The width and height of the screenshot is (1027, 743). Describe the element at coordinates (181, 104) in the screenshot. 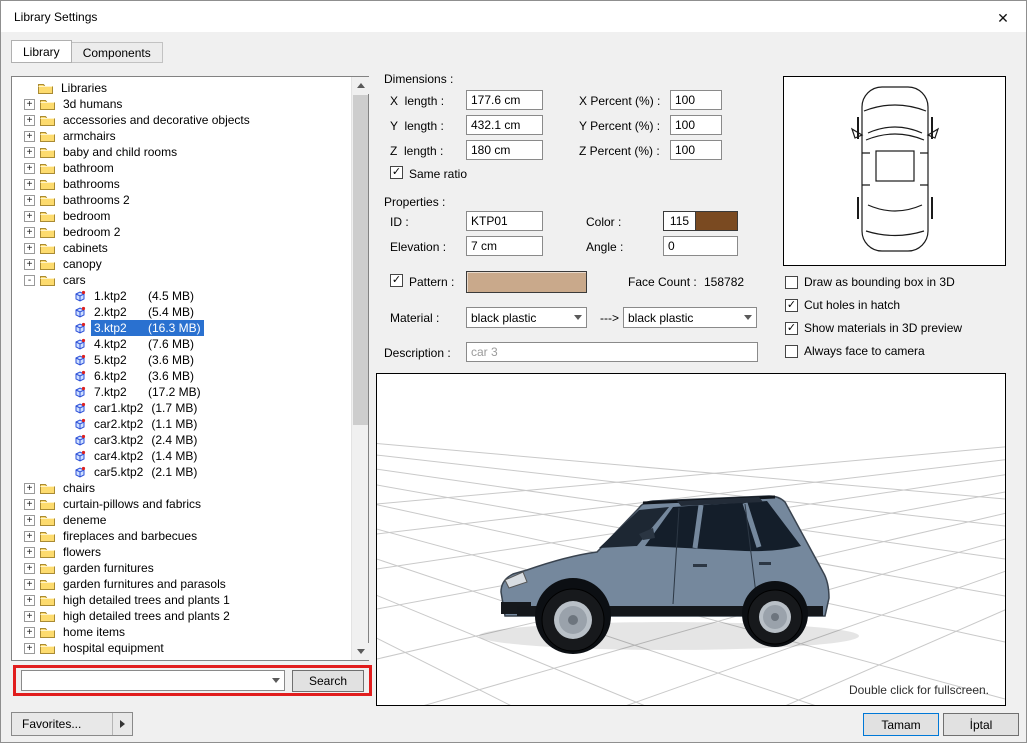

I see `tree-item: + 3d humans` at that location.